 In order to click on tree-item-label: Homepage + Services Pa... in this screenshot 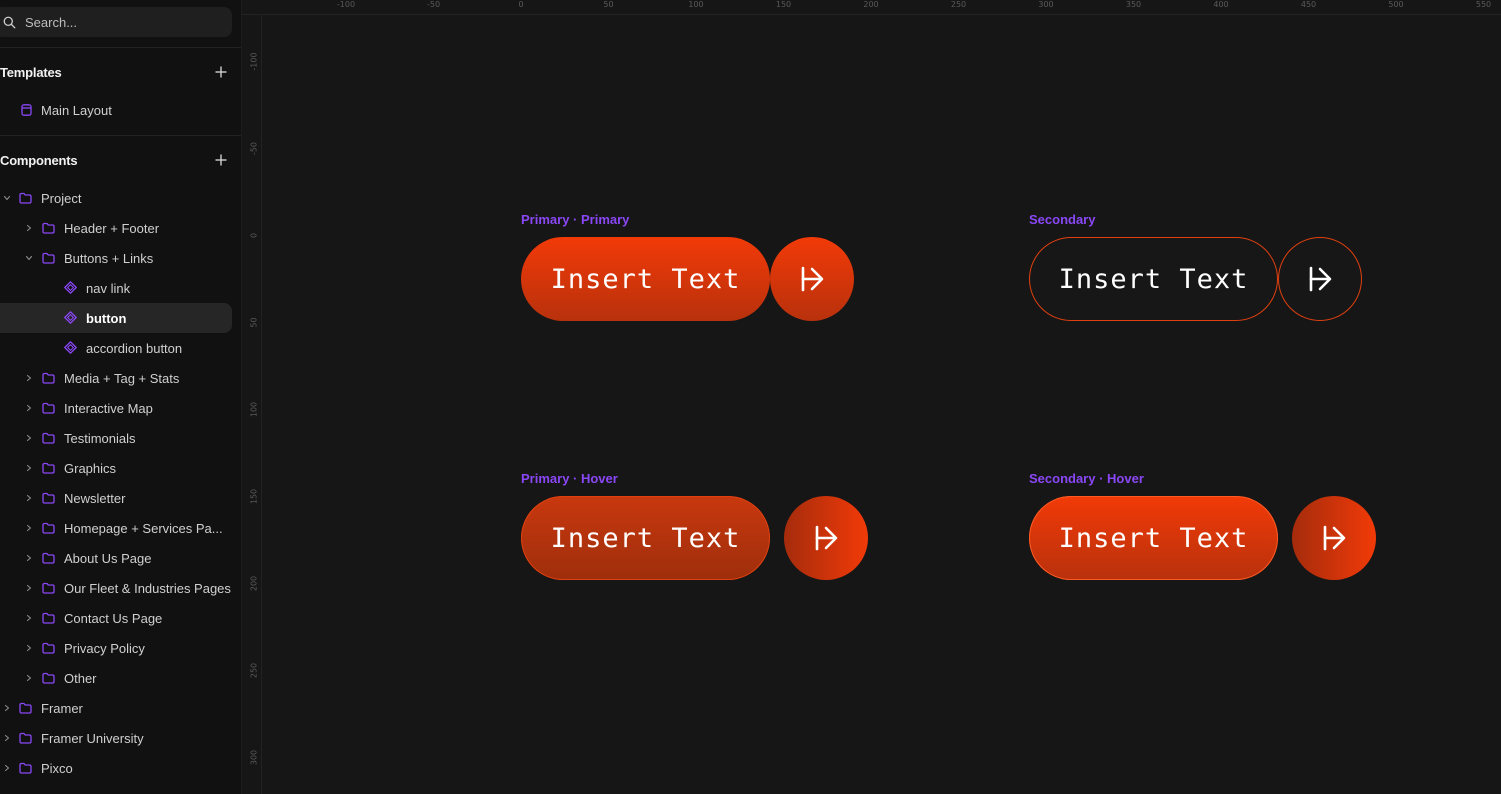, I will do `click(143, 528)`.